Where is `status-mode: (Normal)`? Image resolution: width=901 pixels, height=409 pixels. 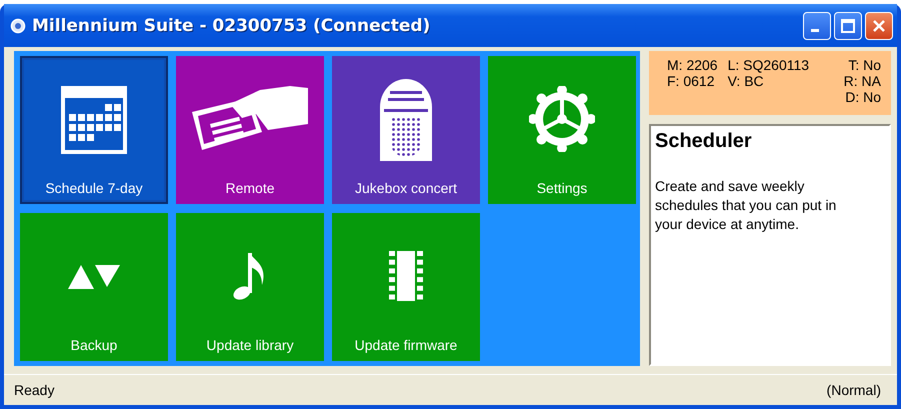
status-mode: (Normal) is located at coordinates (853, 390).